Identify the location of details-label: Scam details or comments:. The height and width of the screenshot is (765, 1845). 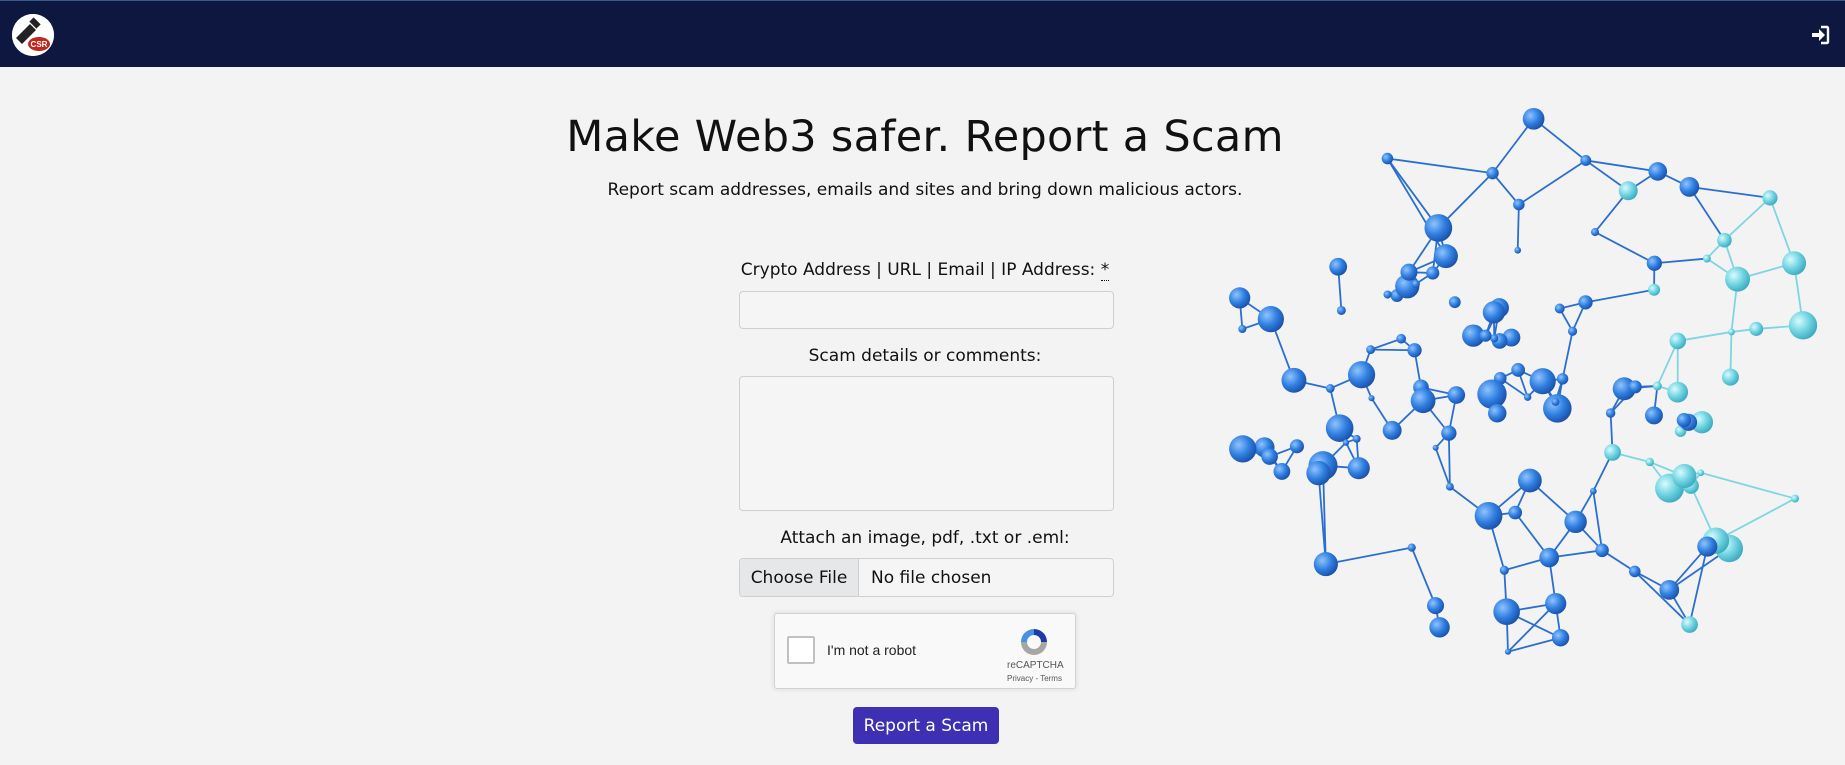
(925, 356).